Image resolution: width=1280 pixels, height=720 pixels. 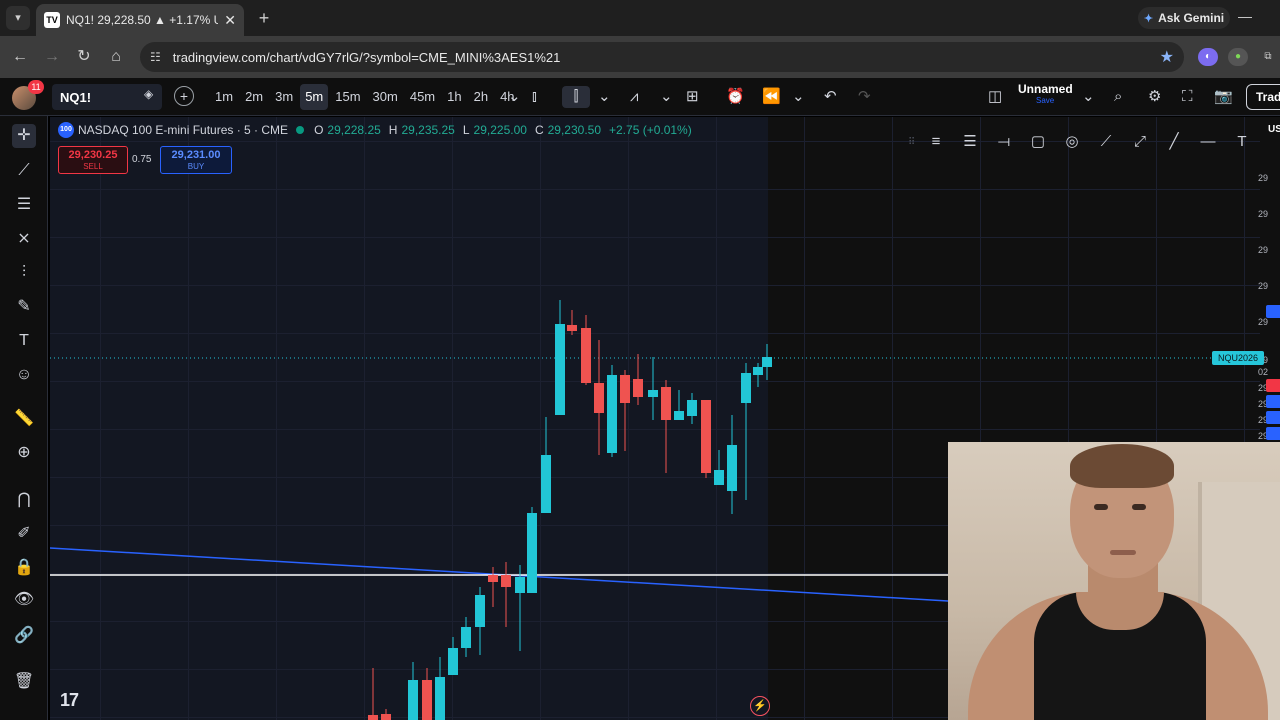 What do you see at coordinates (24, 171) in the screenshot?
I see `trend-line-icon: ⟋` at bounding box center [24, 171].